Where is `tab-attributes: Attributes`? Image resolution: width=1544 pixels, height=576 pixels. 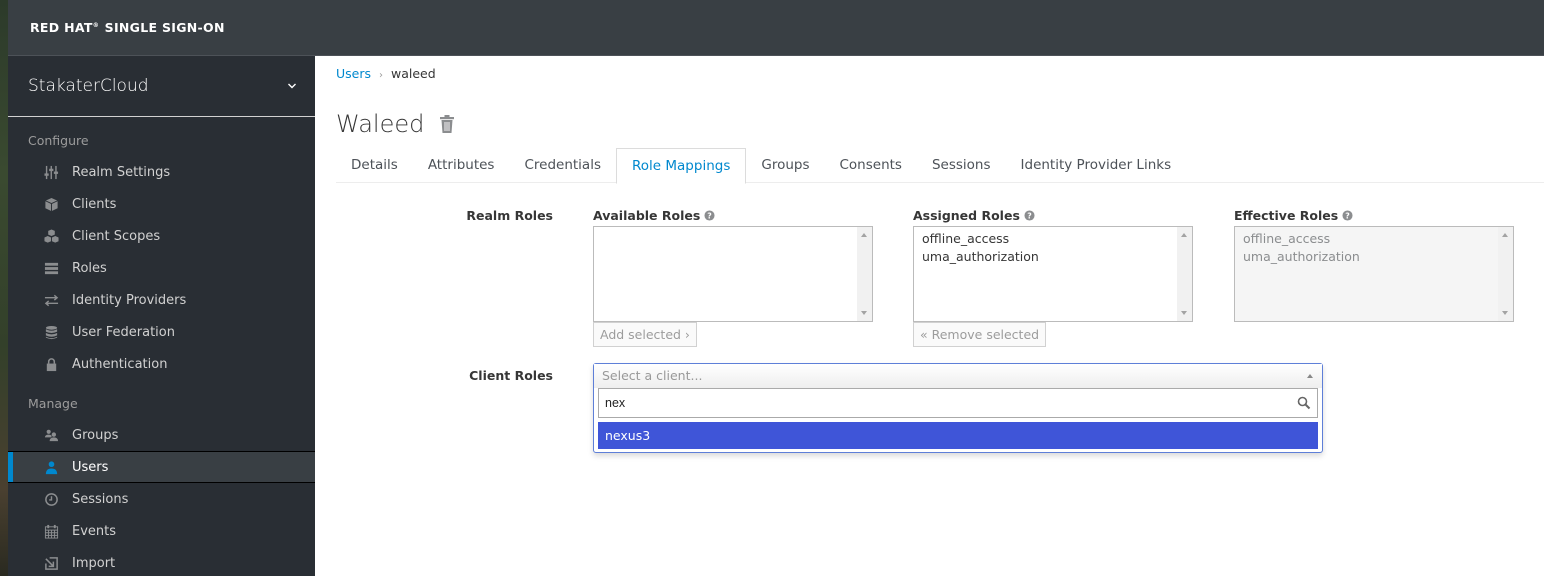
tab-attributes: Attributes is located at coordinates (461, 165).